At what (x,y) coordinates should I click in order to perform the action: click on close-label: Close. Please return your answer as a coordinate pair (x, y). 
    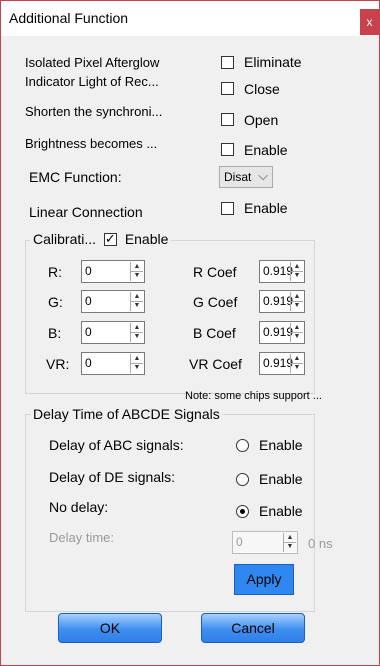
    Looking at the image, I should click on (262, 89).